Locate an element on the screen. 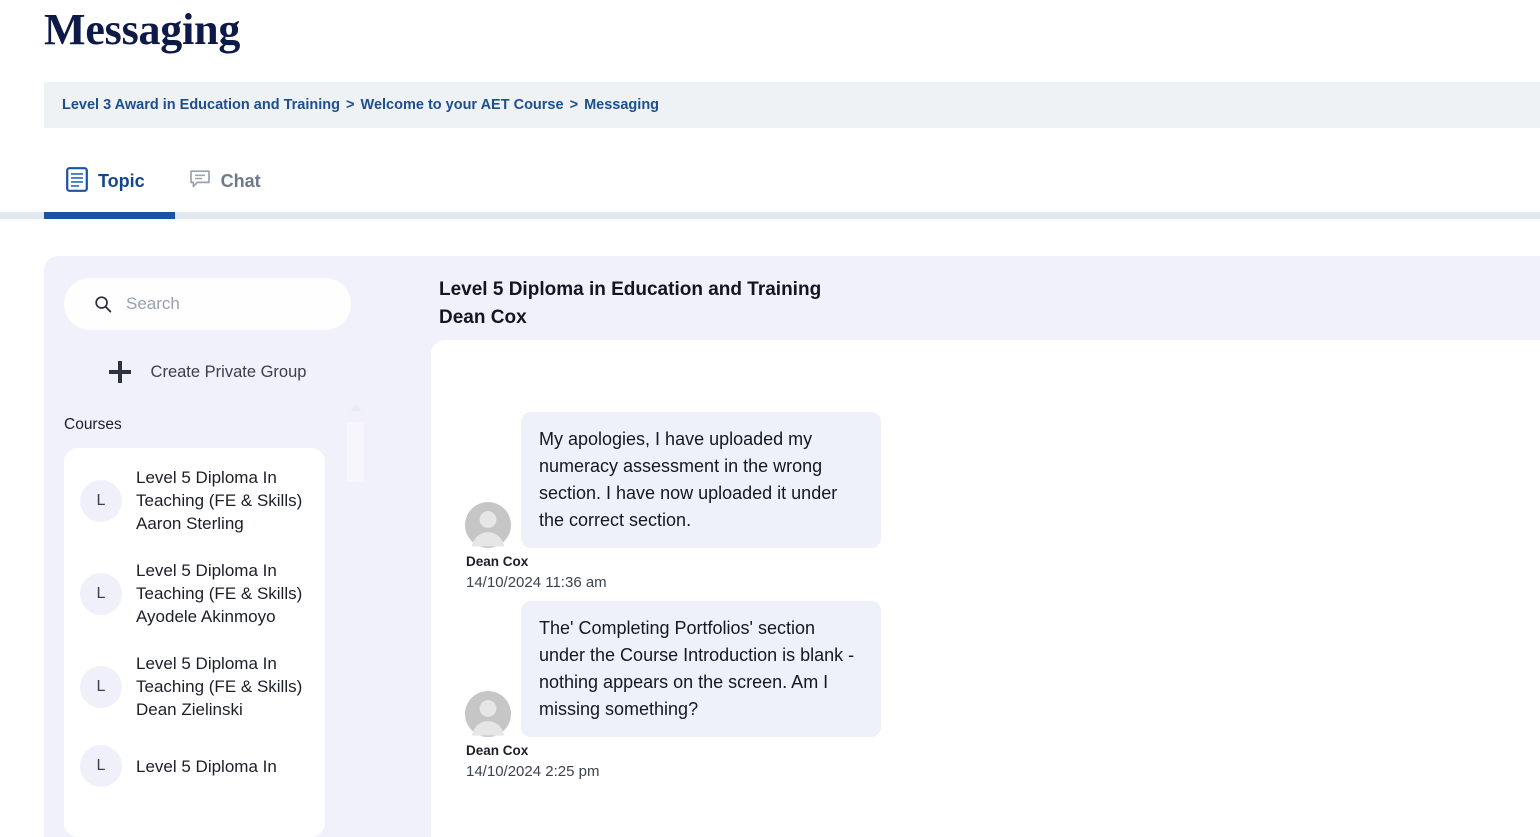 The image size is (1540, 837). list-item-person: Ayodele Akinmoyo is located at coordinates (206, 616).